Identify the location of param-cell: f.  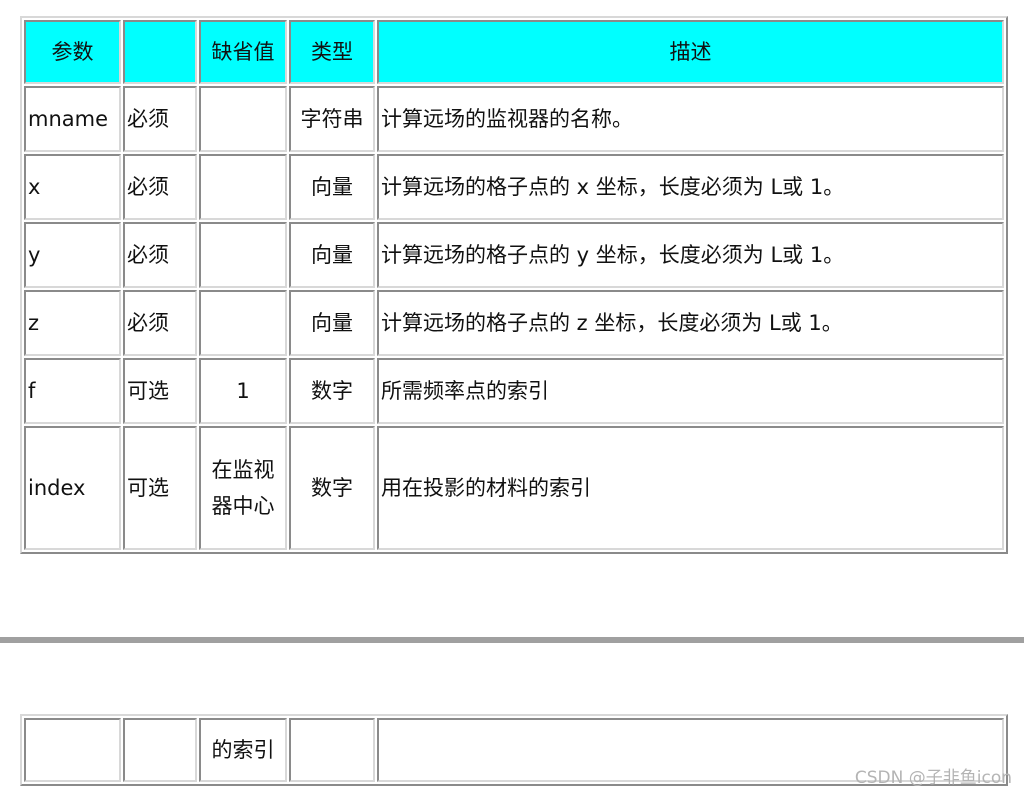
(72, 391).